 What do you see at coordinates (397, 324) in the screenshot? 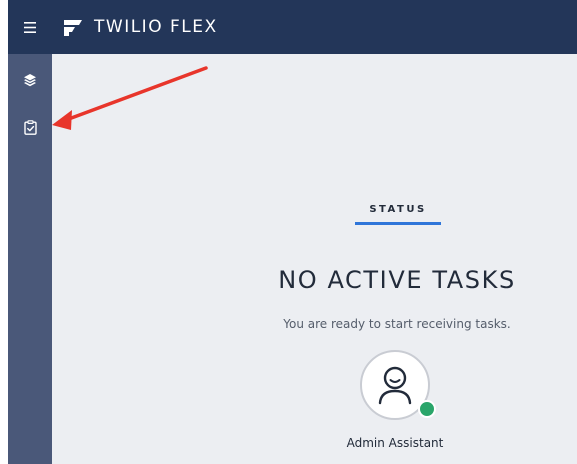
I see `ready-message: You are ready to start receiving tasks.` at bounding box center [397, 324].